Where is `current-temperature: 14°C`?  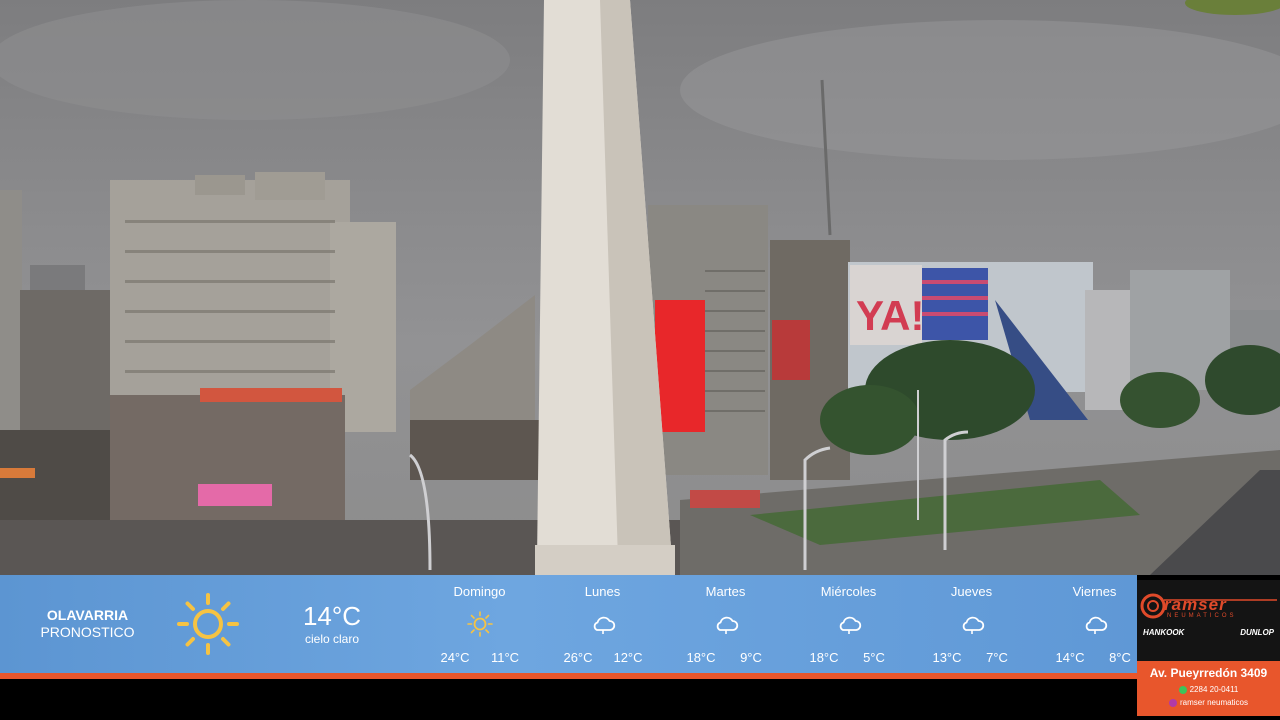 current-temperature: 14°C is located at coordinates (332, 616).